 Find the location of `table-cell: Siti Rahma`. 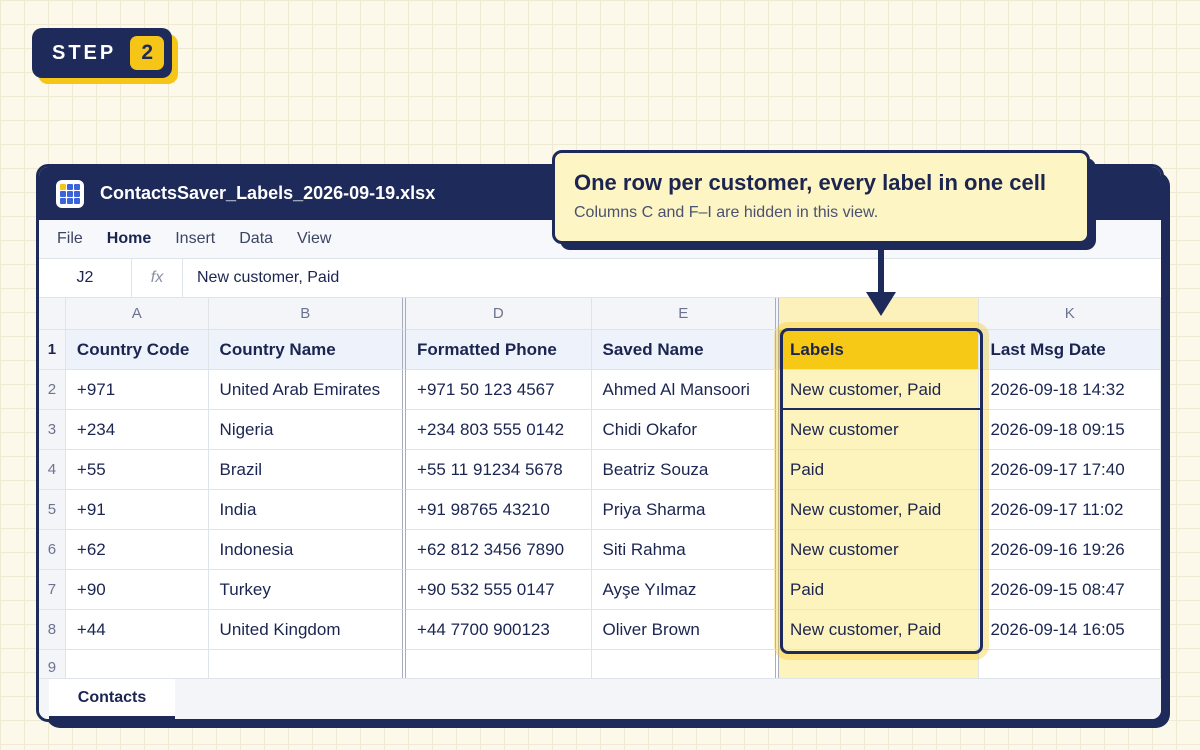

table-cell: Siti Rahma is located at coordinates (685, 550).